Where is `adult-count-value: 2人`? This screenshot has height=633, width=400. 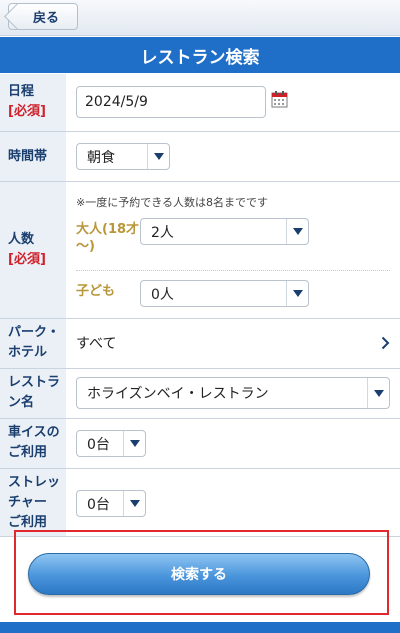 adult-count-value: 2人 is located at coordinates (162, 232).